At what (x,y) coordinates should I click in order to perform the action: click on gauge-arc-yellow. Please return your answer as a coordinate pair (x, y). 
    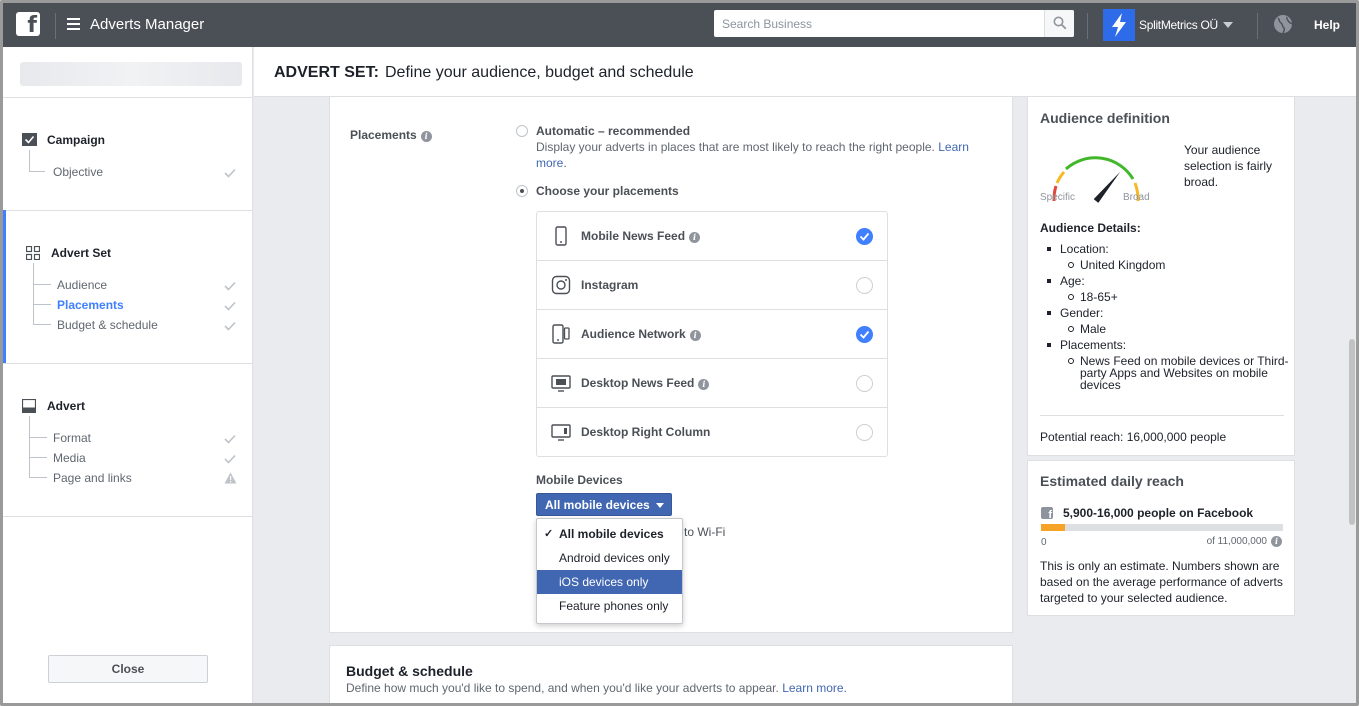
    Looking at the image, I should click on (1060, 177).